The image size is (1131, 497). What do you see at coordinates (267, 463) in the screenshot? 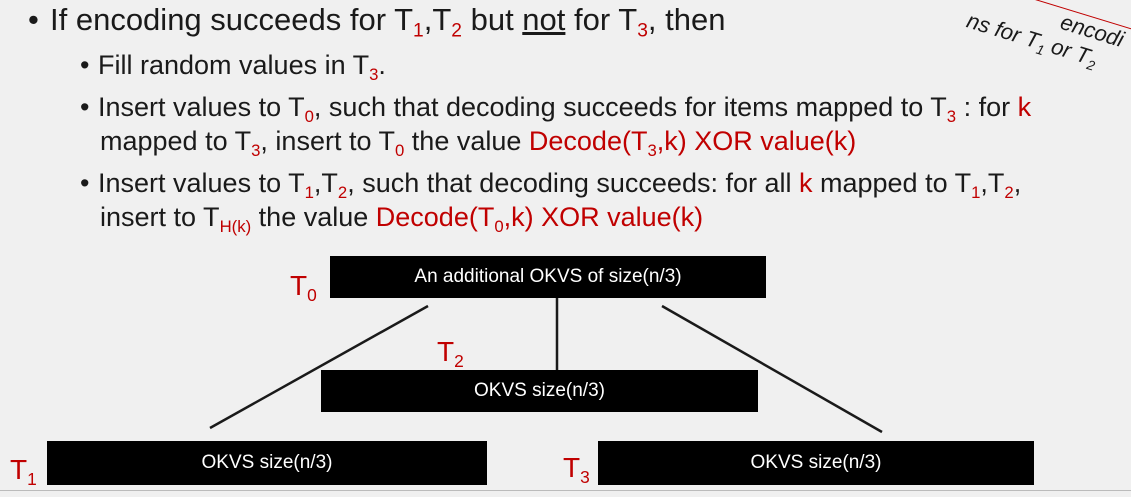
I see `box-t1-okvs: OKVS size(n/3)` at bounding box center [267, 463].